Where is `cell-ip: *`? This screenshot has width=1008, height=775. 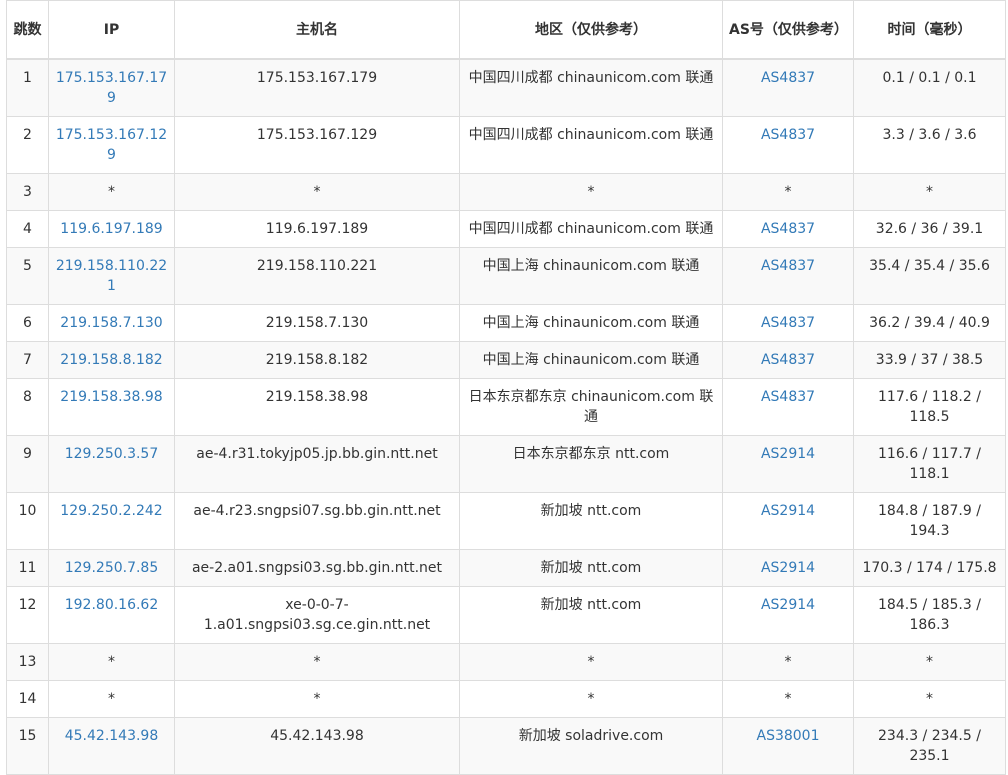
cell-ip: * is located at coordinates (111, 192).